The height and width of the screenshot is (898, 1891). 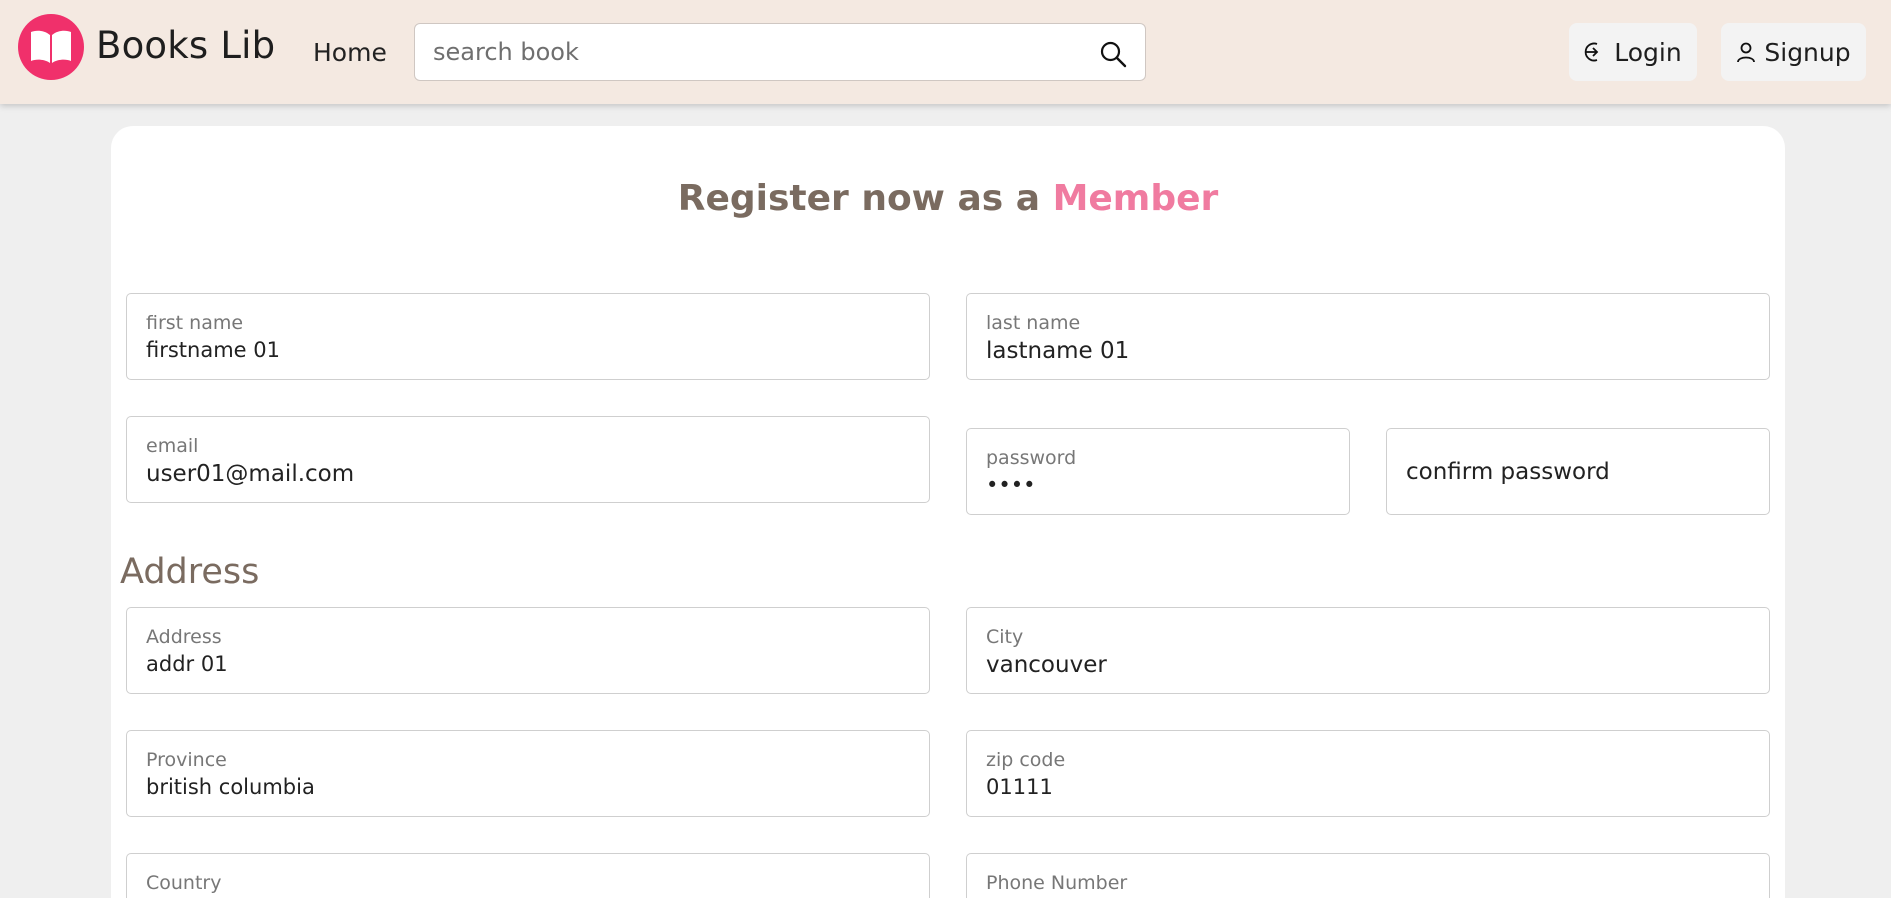 I want to click on password-field: password, so click(x=1158, y=471).